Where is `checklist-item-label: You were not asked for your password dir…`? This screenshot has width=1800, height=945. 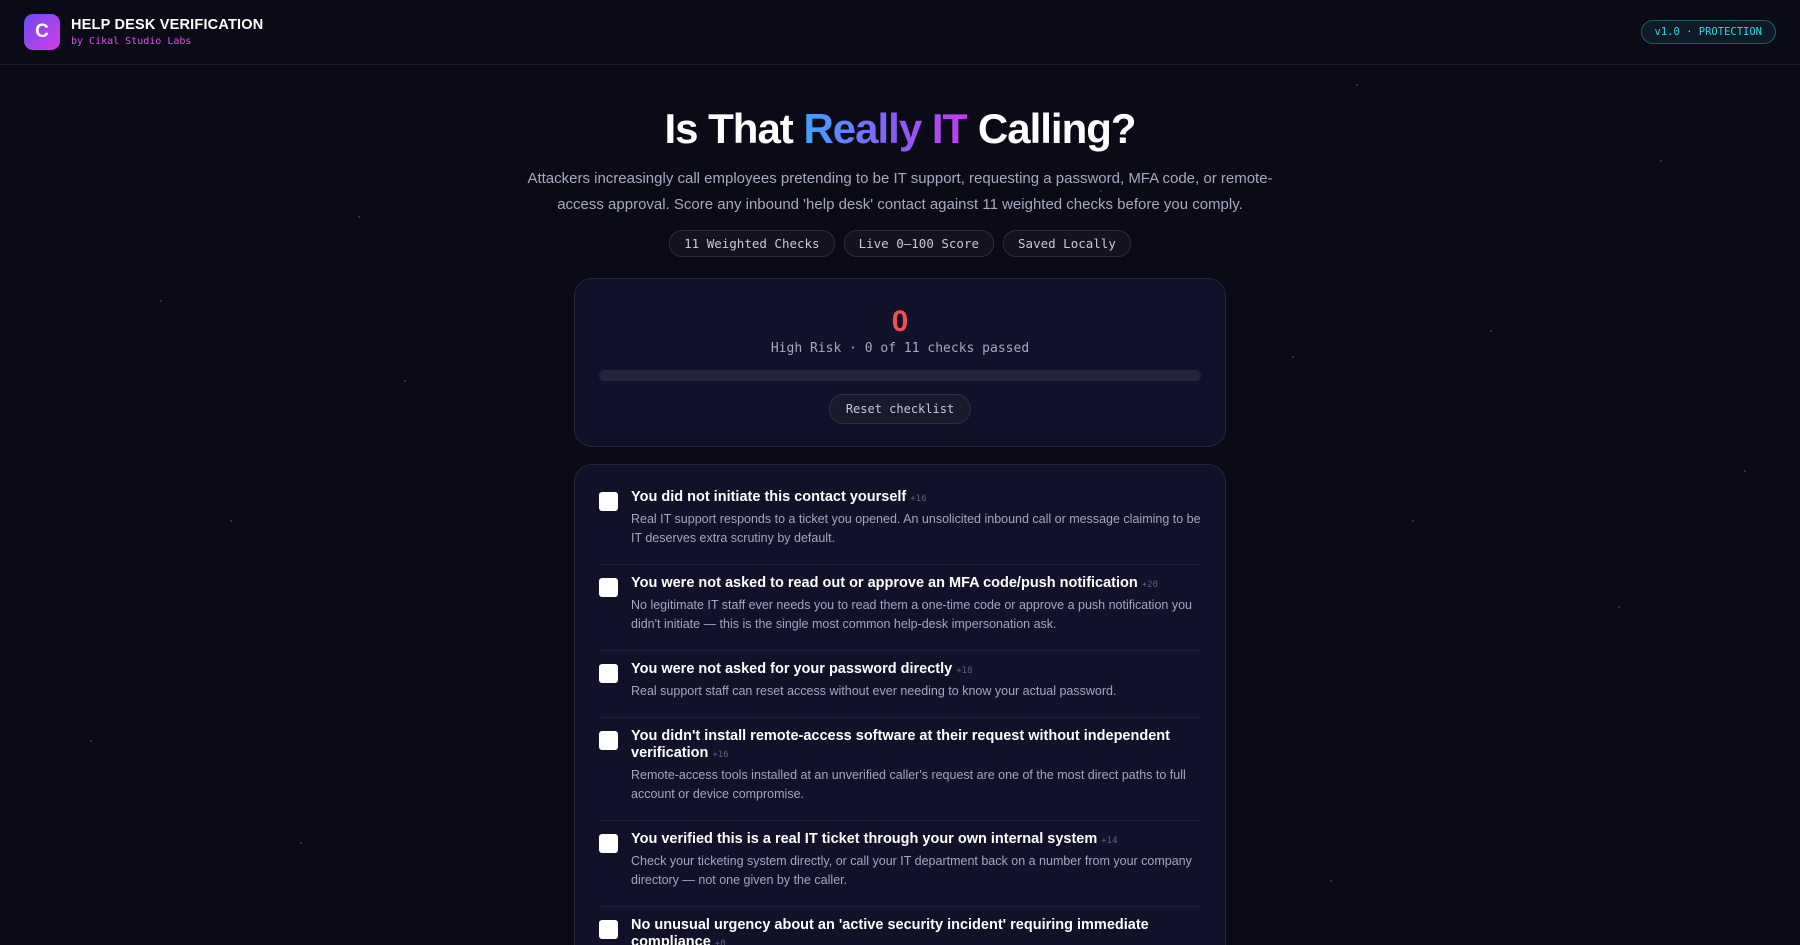
checklist-item-label: You were not asked for your password dir… is located at coordinates (792, 669).